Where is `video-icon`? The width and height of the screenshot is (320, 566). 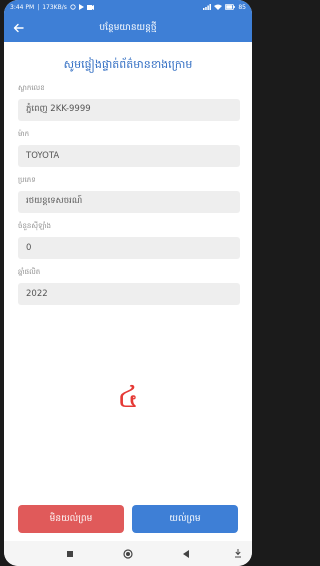
video-icon is located at coordinates (90, 7).